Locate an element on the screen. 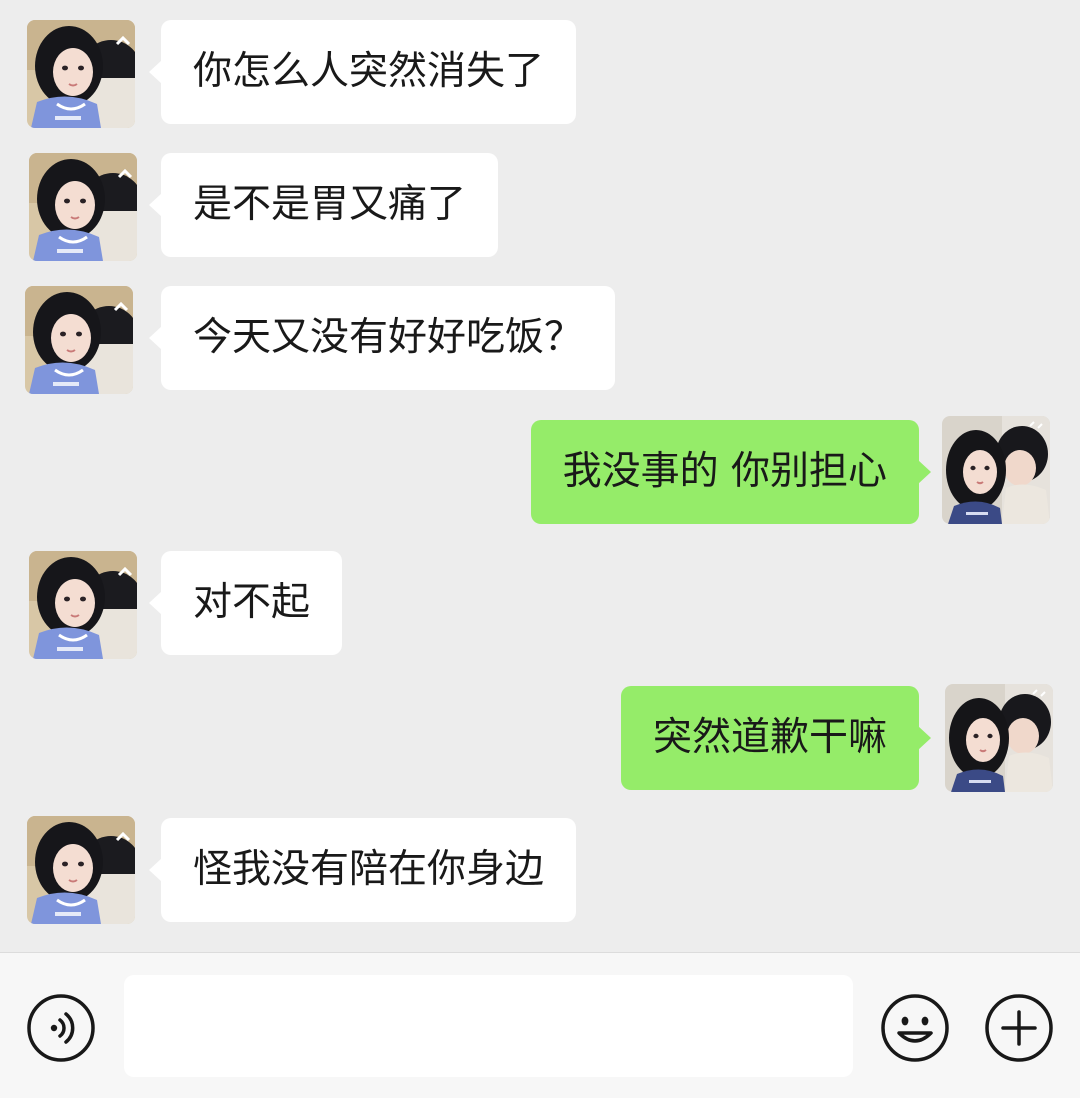 This screenshot has height=1098, width=1080. message-row: 我没事的 你别担心 is located at coordinates (540, 472).